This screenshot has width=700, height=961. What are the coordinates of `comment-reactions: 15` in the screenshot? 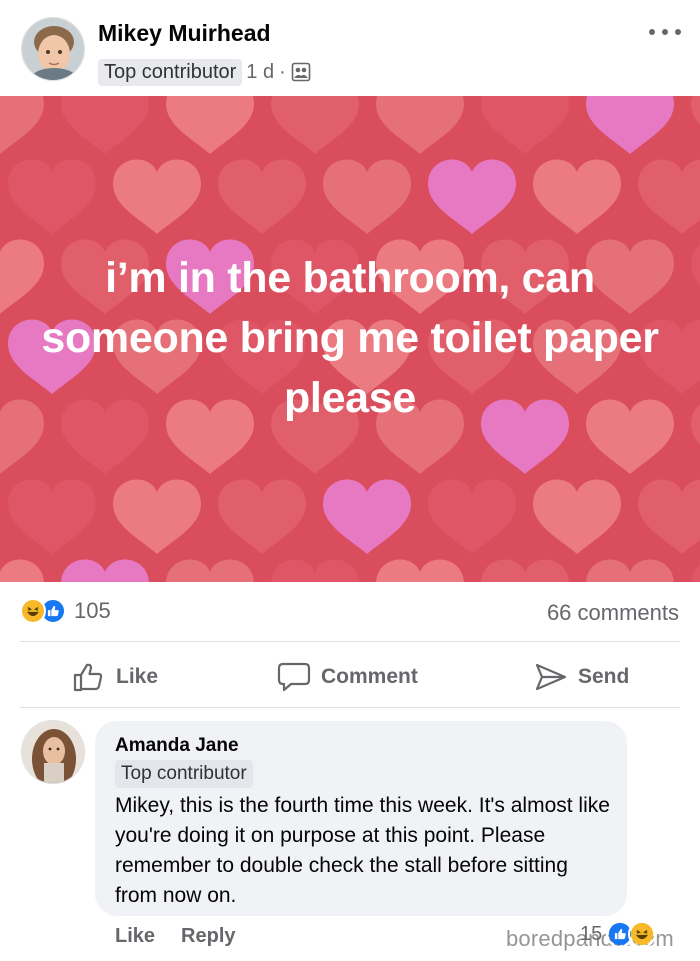 It's located at (618, 934).